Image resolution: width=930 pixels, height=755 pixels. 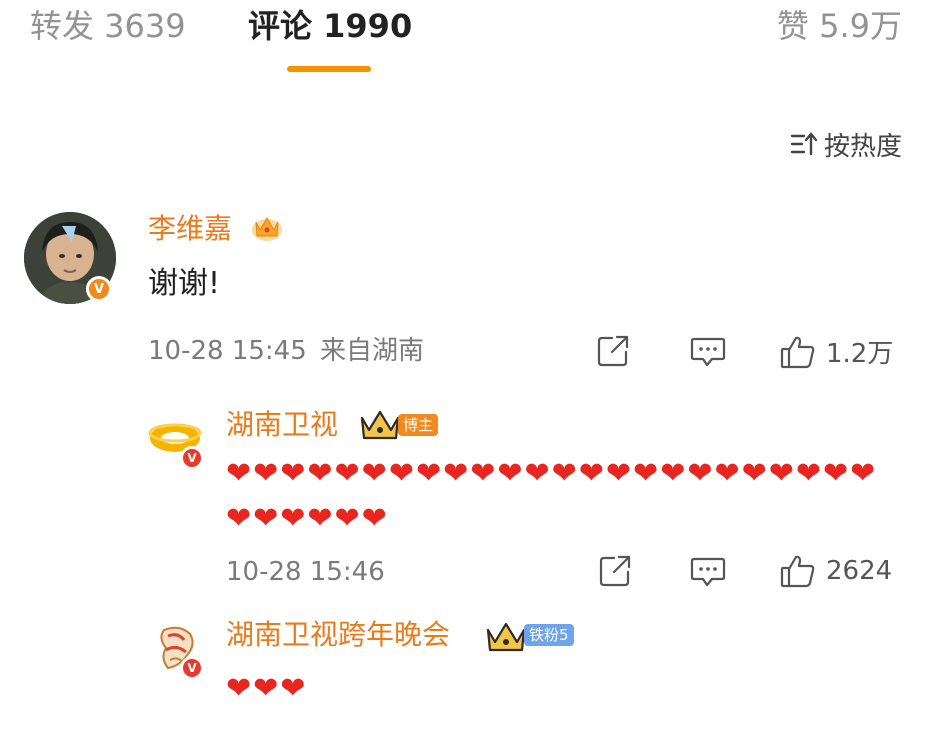 I want to click on comment-location: 来自湖南, so click(x=372, y=351).